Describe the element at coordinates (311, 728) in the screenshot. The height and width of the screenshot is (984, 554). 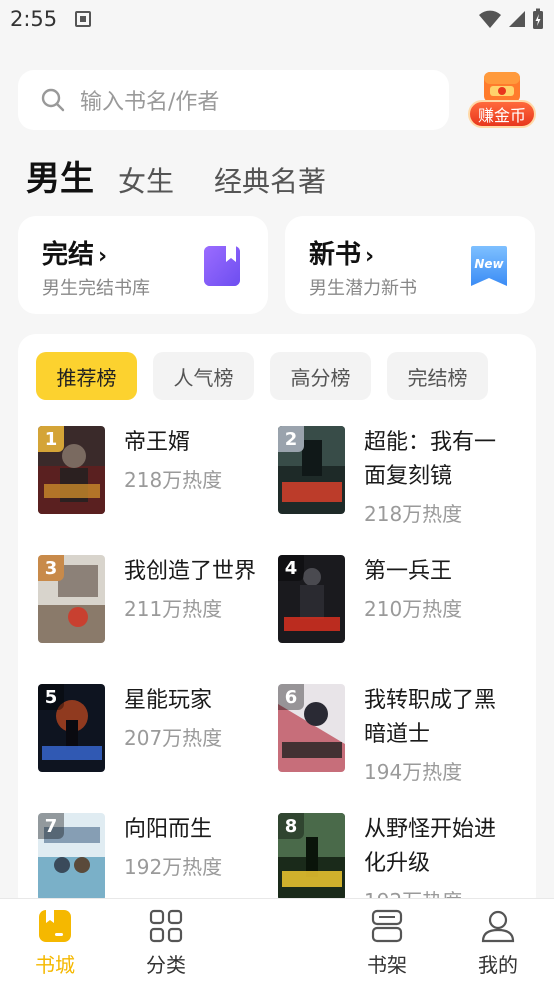
I see `book-cover: 6` at that location.